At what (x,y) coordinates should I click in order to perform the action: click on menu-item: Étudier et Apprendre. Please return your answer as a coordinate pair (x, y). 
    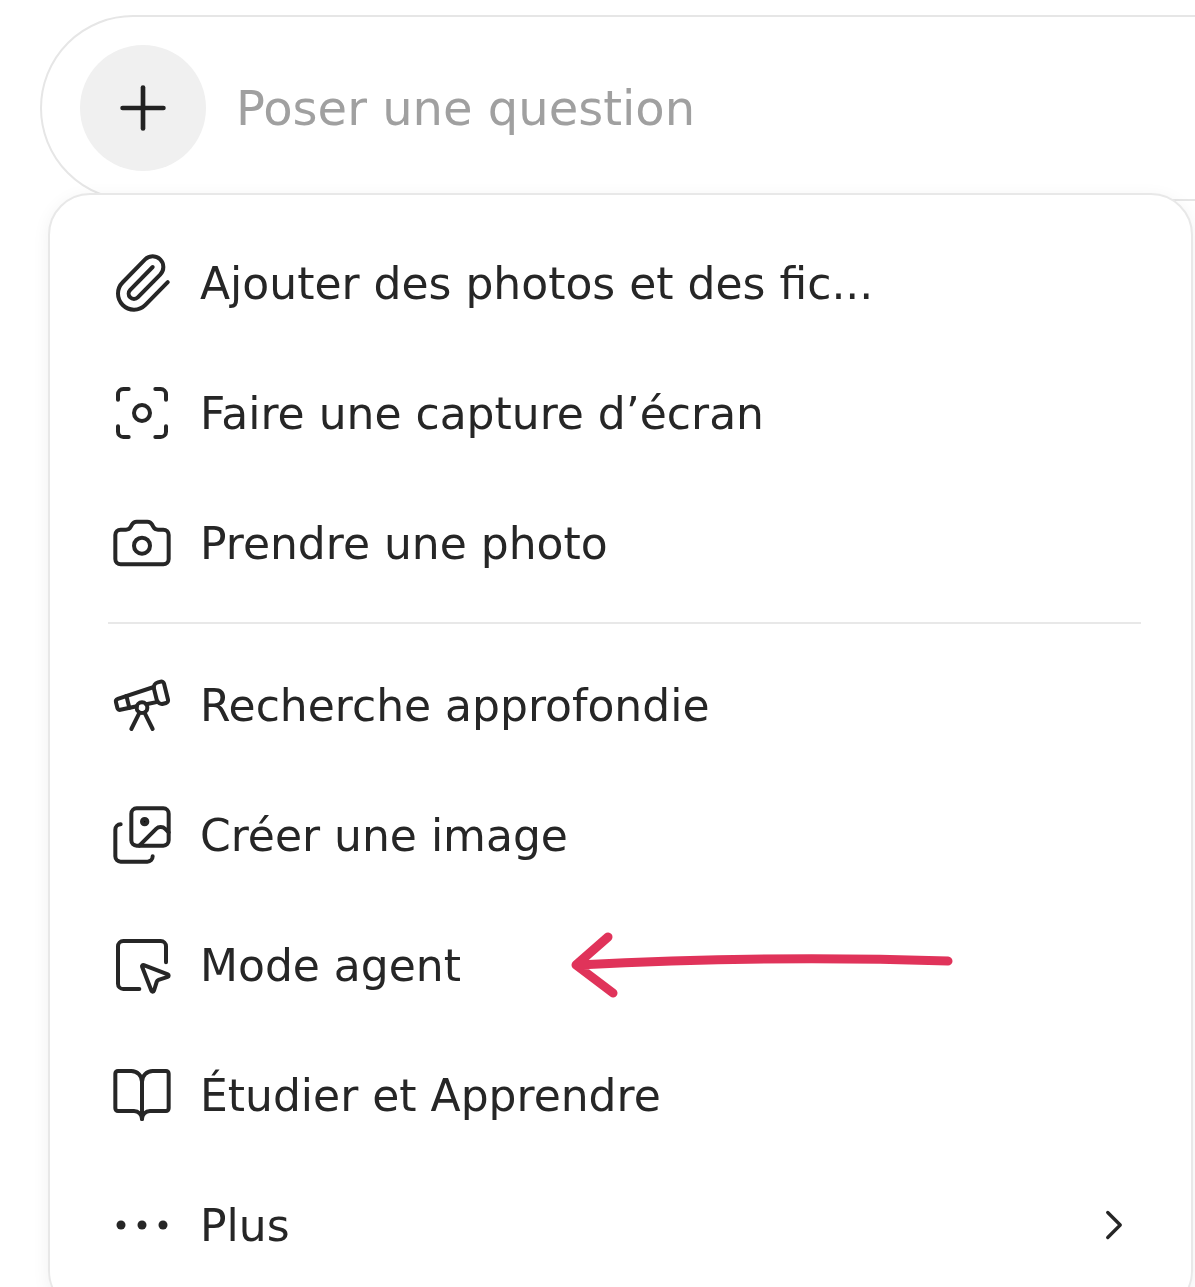
    Looking at the image, I should click on (620, 1095).